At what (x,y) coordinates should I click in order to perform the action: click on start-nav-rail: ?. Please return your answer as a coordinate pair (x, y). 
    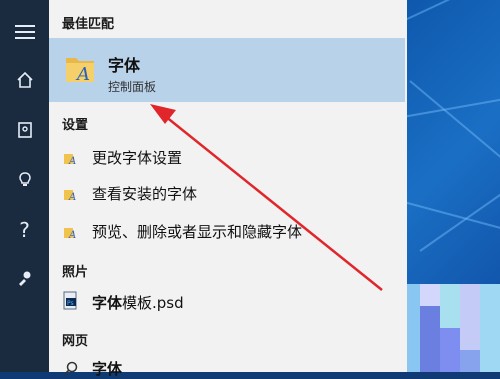
    Looking at the image, I should click on (24, 186).